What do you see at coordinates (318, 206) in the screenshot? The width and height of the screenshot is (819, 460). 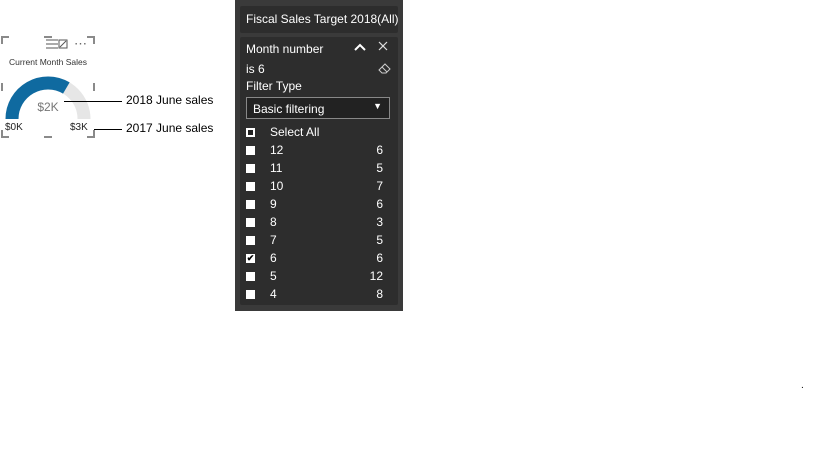 I see `month-list-item: 96` at bounding box center [318, 206].